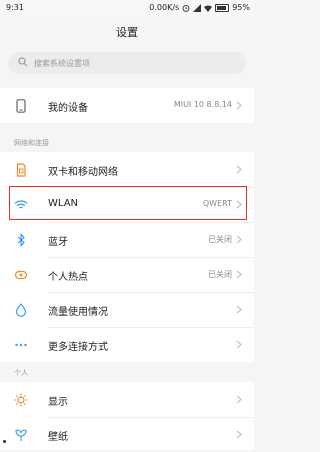 This screenshot has width=320, height=452. I want to click on network-item-data-usage: 流量使用情况, so click(127, 309).